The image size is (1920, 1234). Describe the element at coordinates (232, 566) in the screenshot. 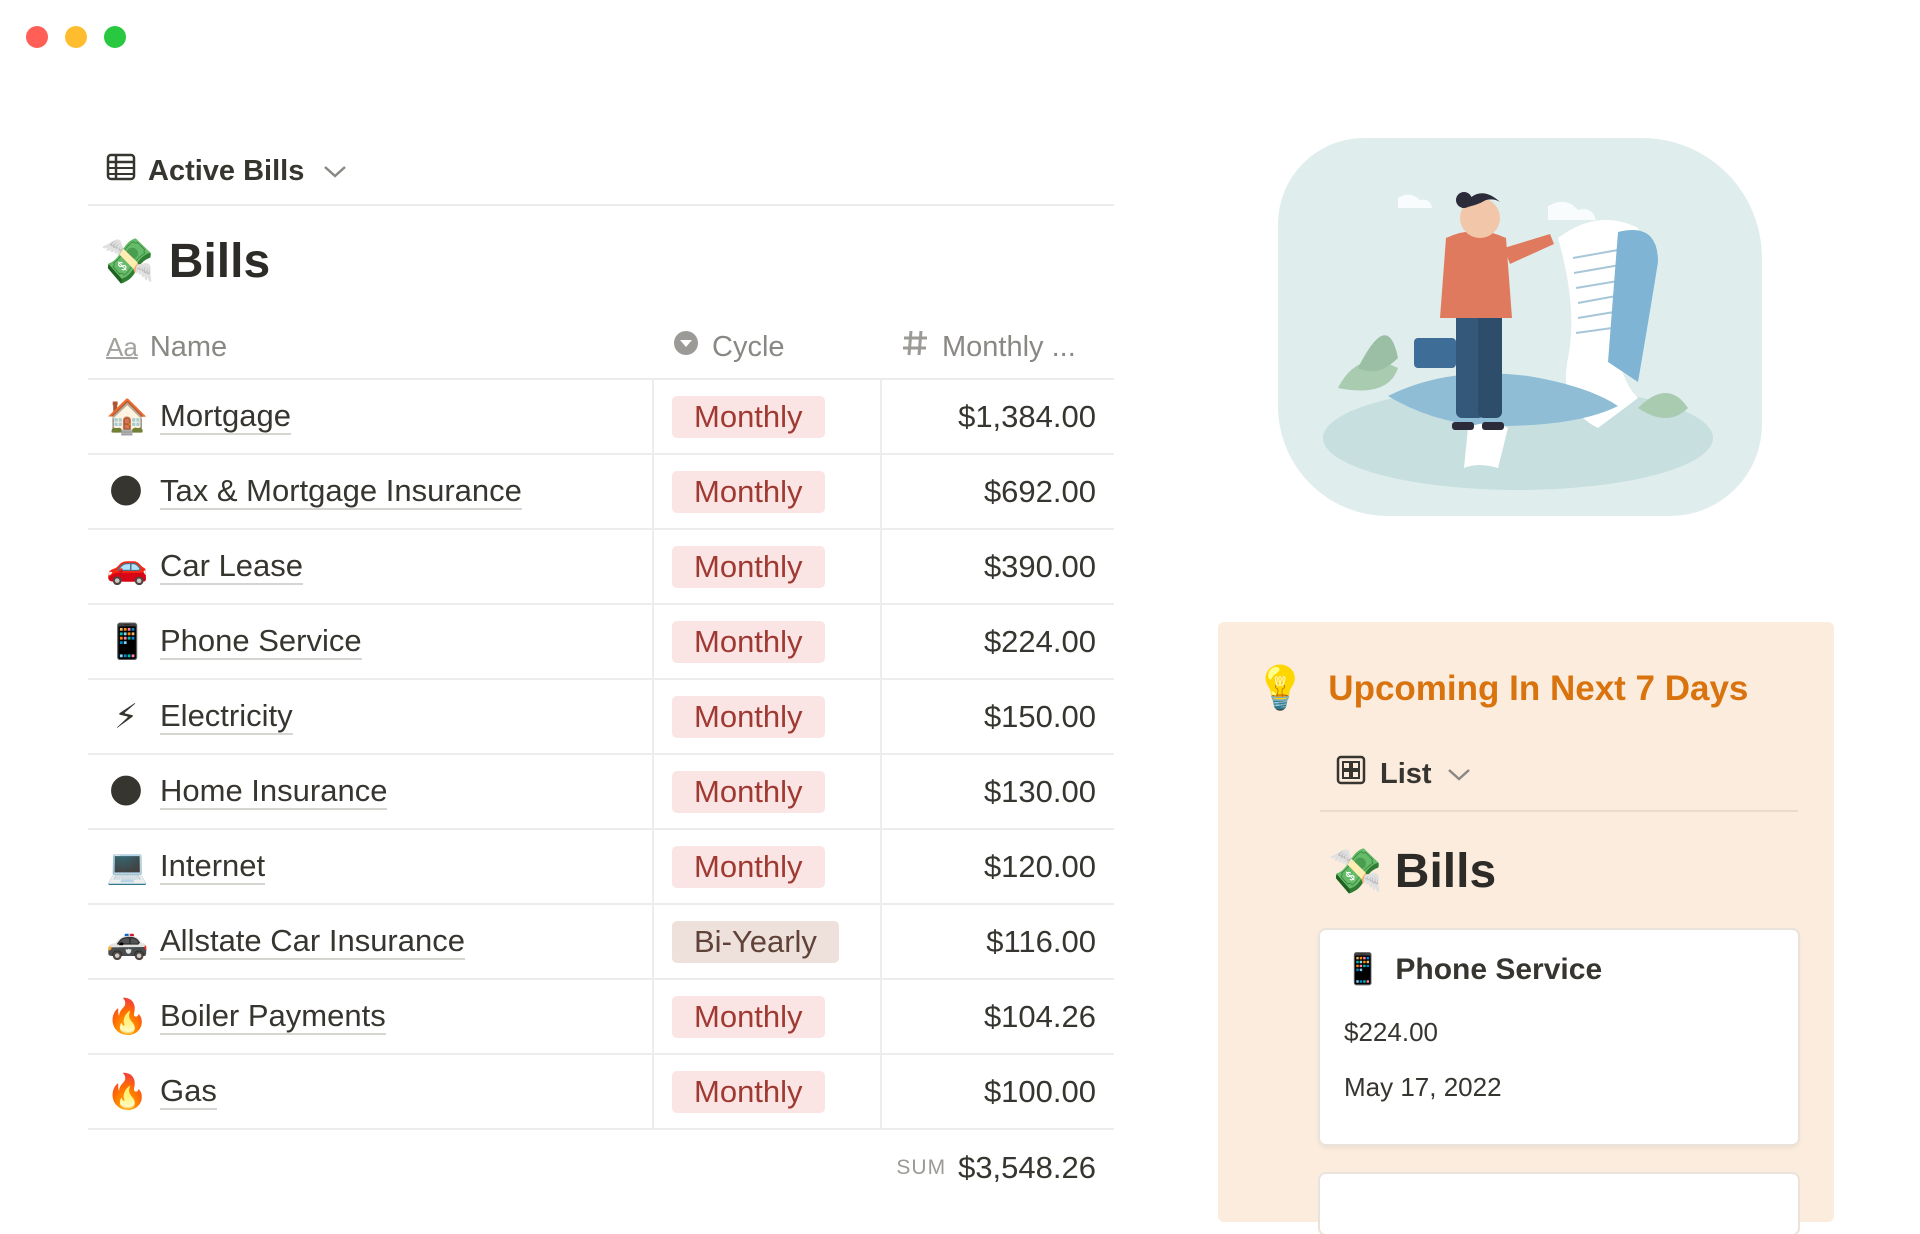

I see `bill-name-link: Car Lease` at that location.